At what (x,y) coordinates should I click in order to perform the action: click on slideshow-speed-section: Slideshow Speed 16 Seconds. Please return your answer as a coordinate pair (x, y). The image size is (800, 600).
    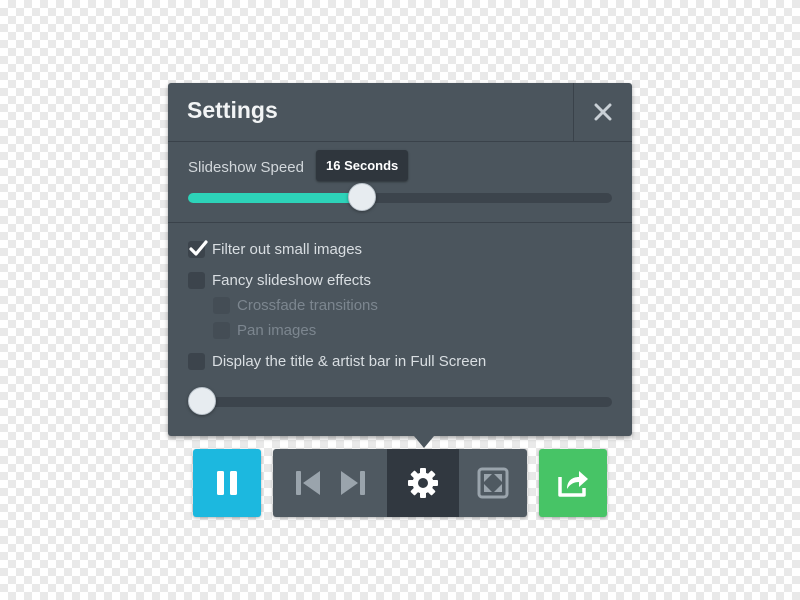
    Looking at the image, I should click on (400, 182).